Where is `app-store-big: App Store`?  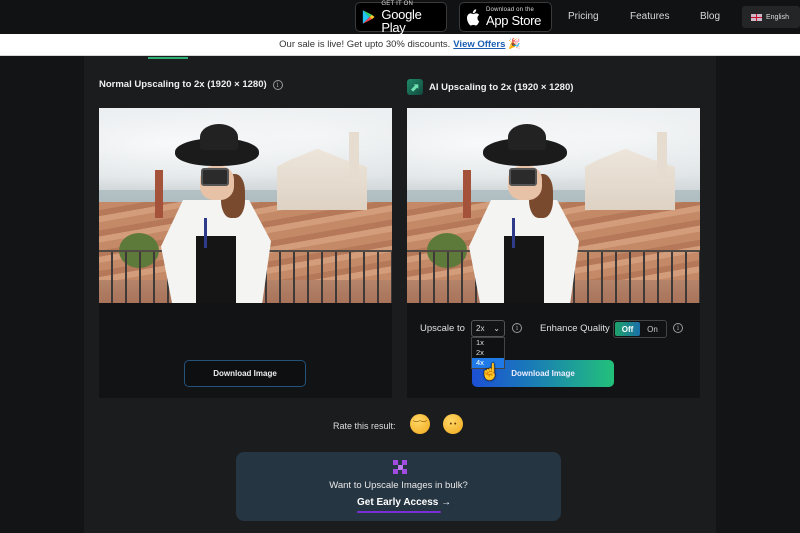 app-store-big: App Store is located at coordinates (514, 20).